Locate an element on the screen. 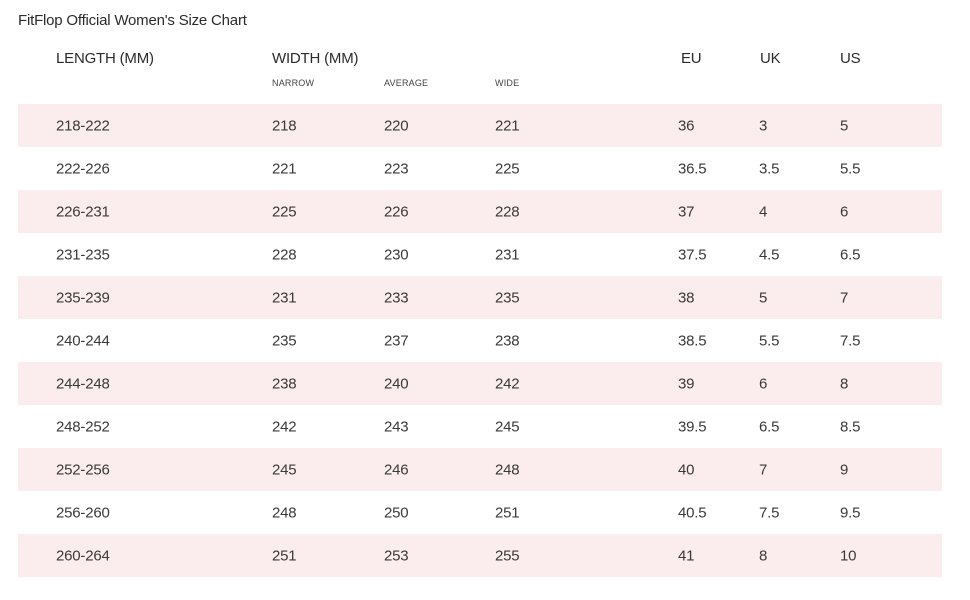 The height and width of the screenshot is (600, 970). cell-us: 7.5 is located at coordinates (850, 340).